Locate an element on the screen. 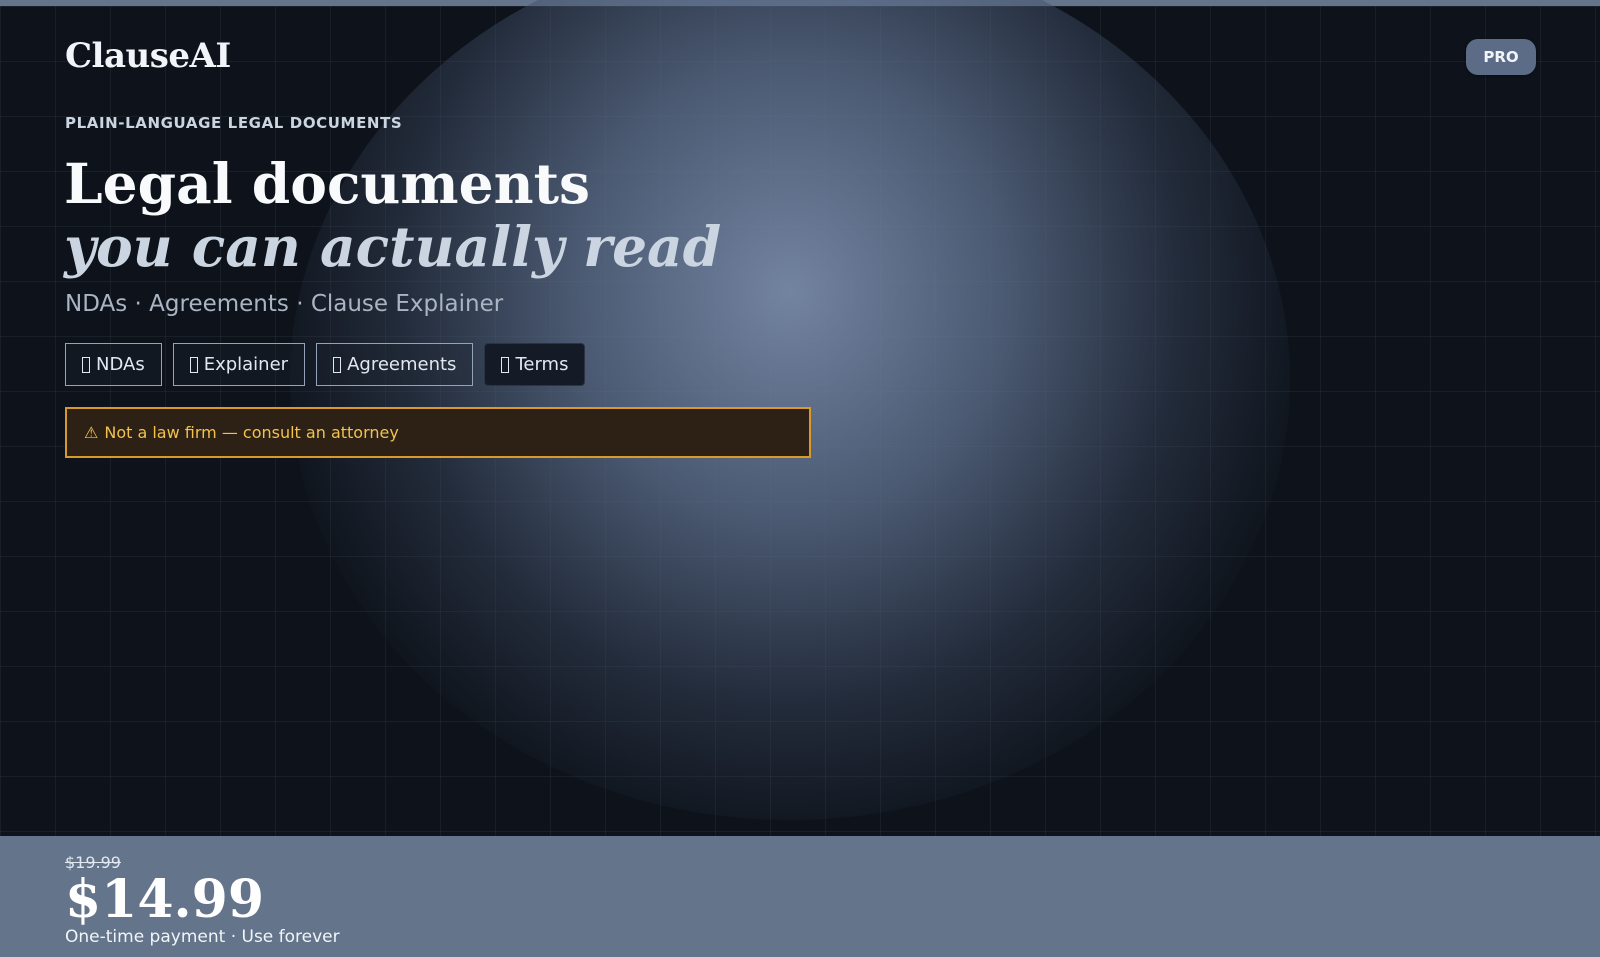 This screenshot has width=1600, height=957. hero-subtitle: NDAs · Agreements · Clause Explainer is located at coordinates (284, 304).